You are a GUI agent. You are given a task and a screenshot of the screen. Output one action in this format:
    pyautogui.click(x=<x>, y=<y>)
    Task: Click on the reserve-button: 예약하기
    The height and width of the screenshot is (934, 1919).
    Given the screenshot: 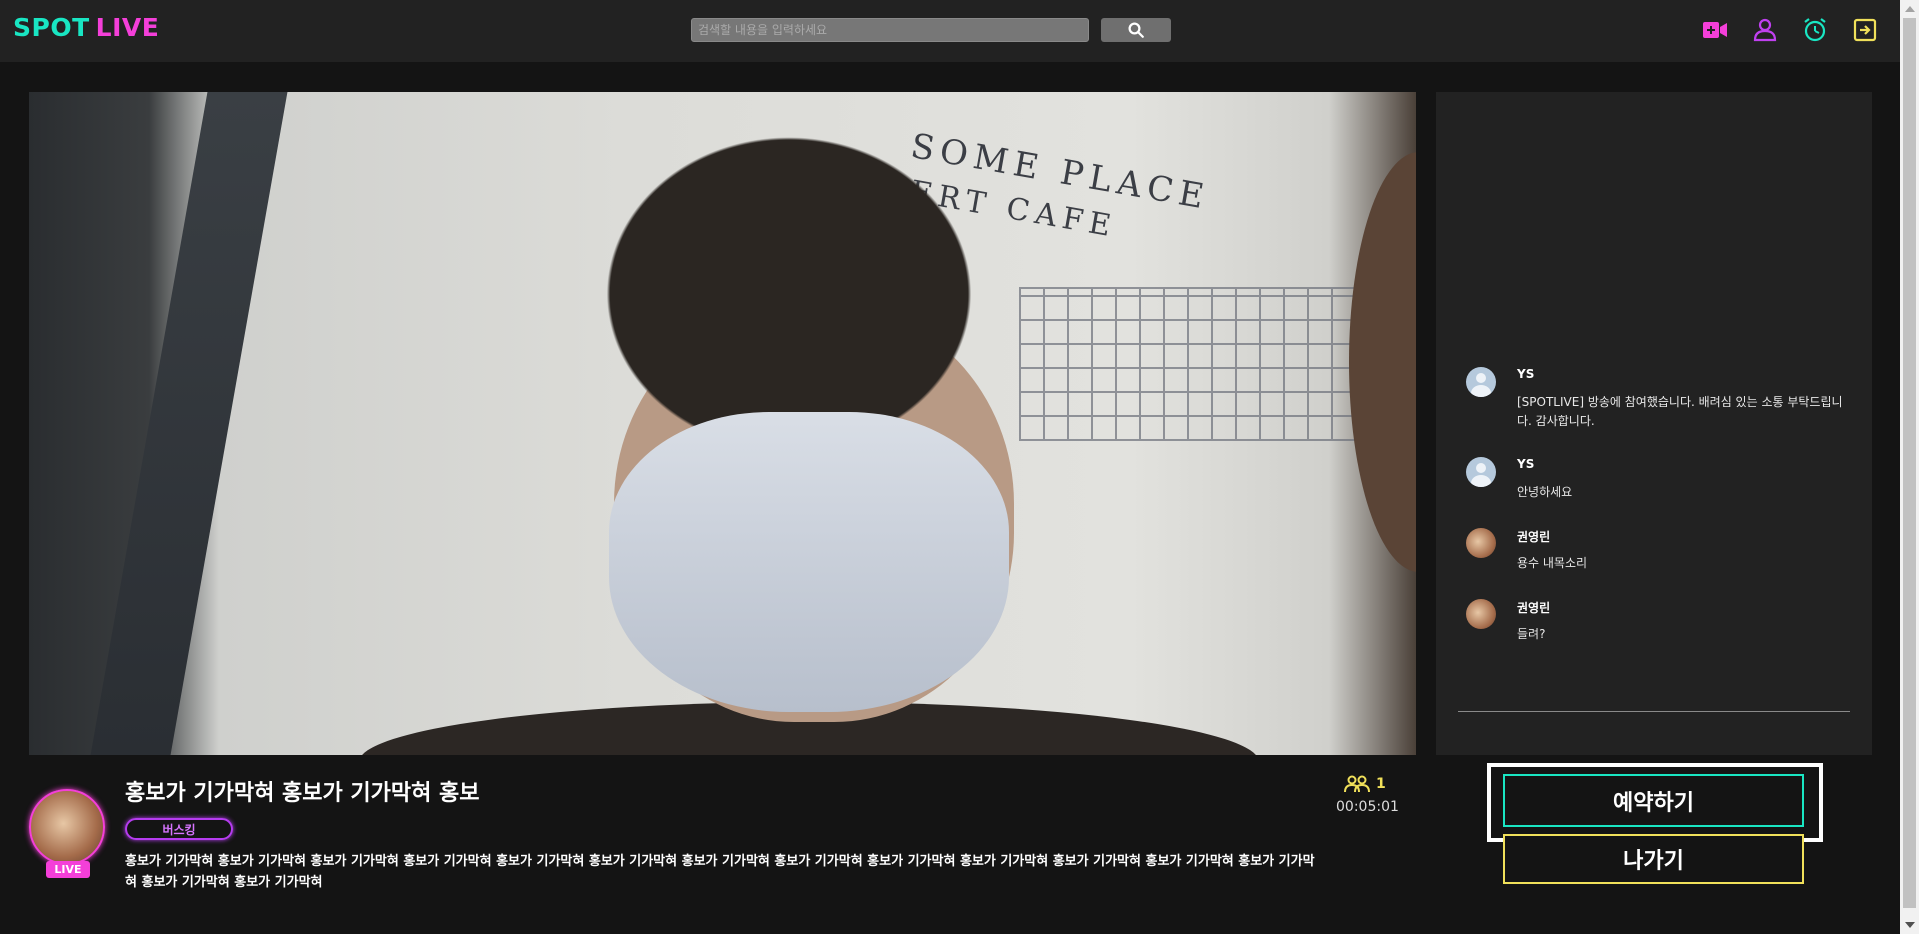 What is the action you would take?
    pyautogui.click(x=1653, y=800)
    